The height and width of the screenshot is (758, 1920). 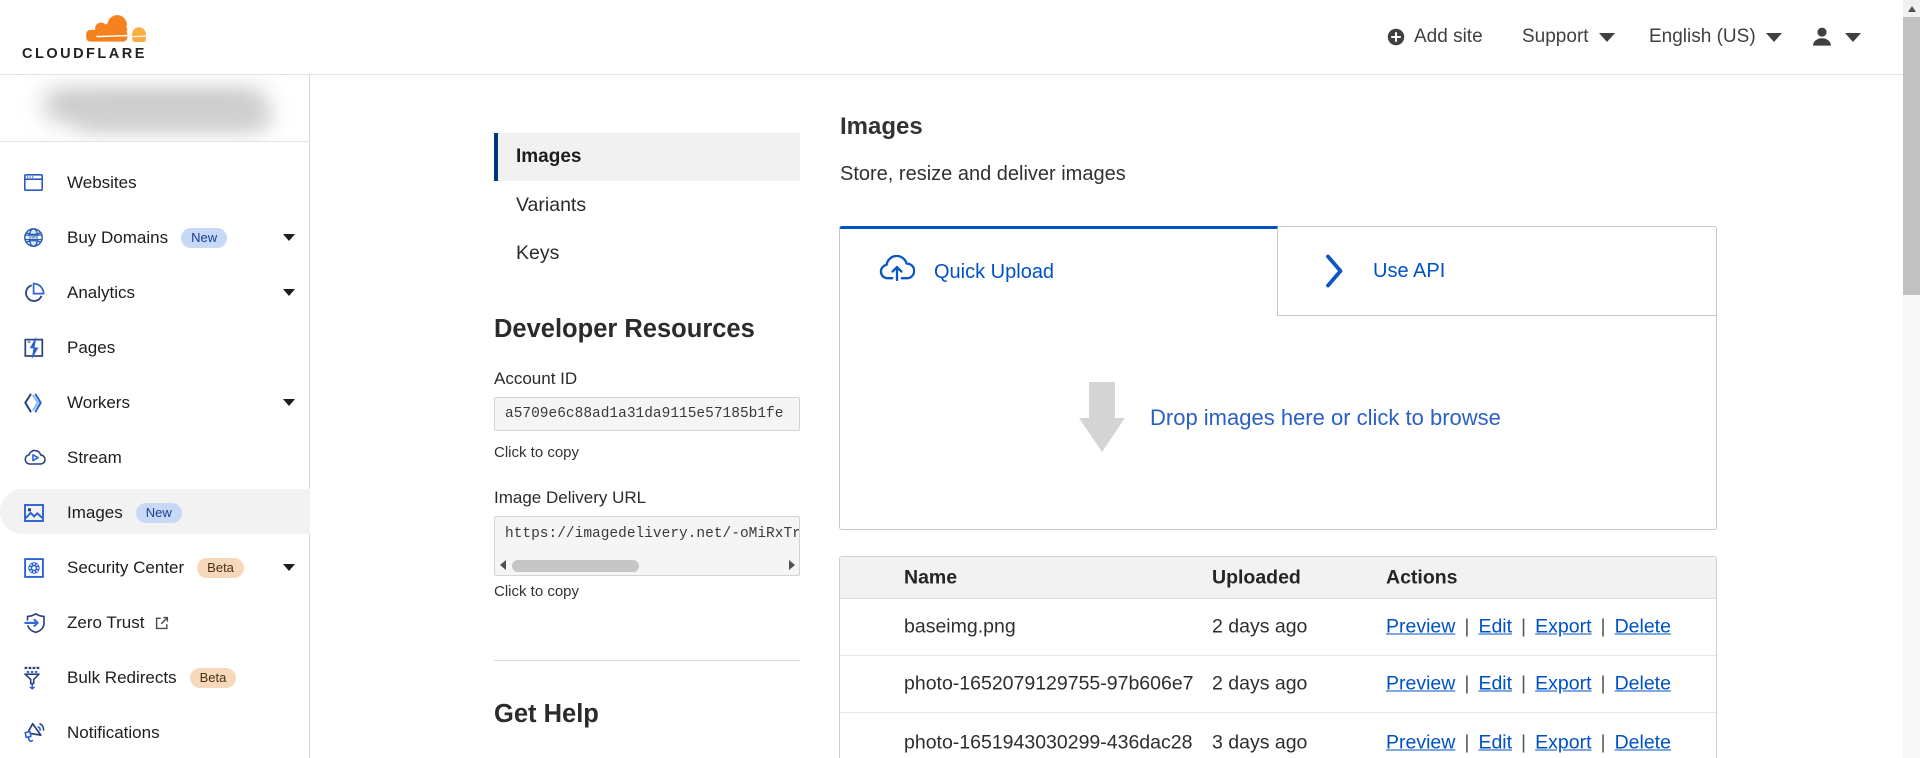 What do you see at coordinates (34, 238) in the screenshot?
I see `svg-text: WWW` at bounding box center [34, 238].